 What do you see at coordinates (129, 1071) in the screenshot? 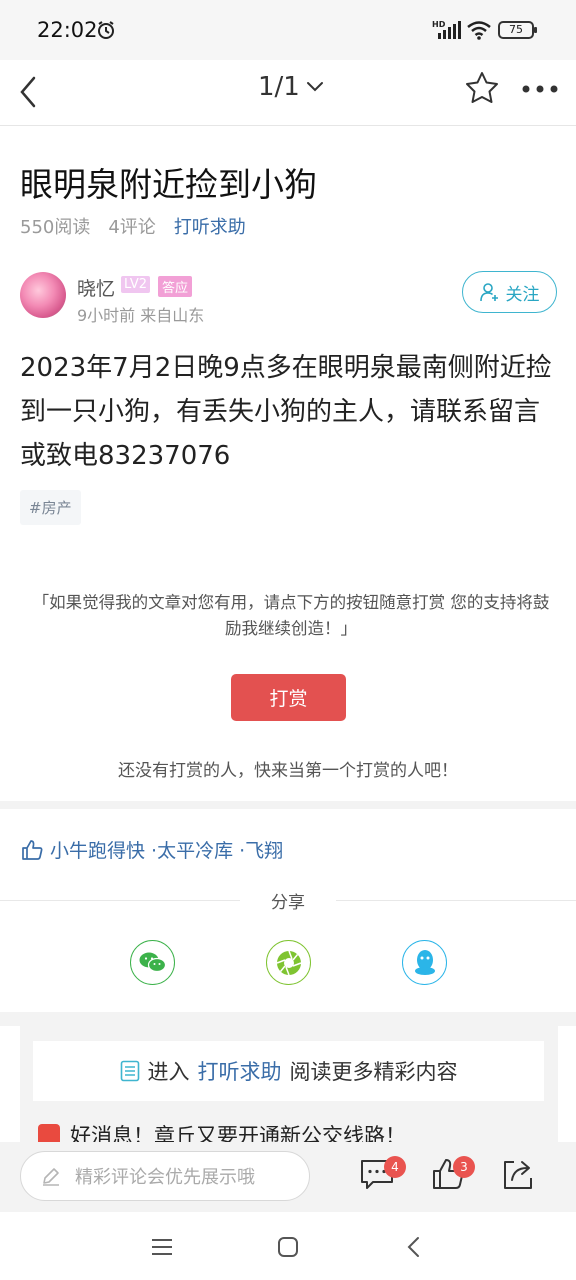
I see `list-icon` at bounding box center [129, 1071].